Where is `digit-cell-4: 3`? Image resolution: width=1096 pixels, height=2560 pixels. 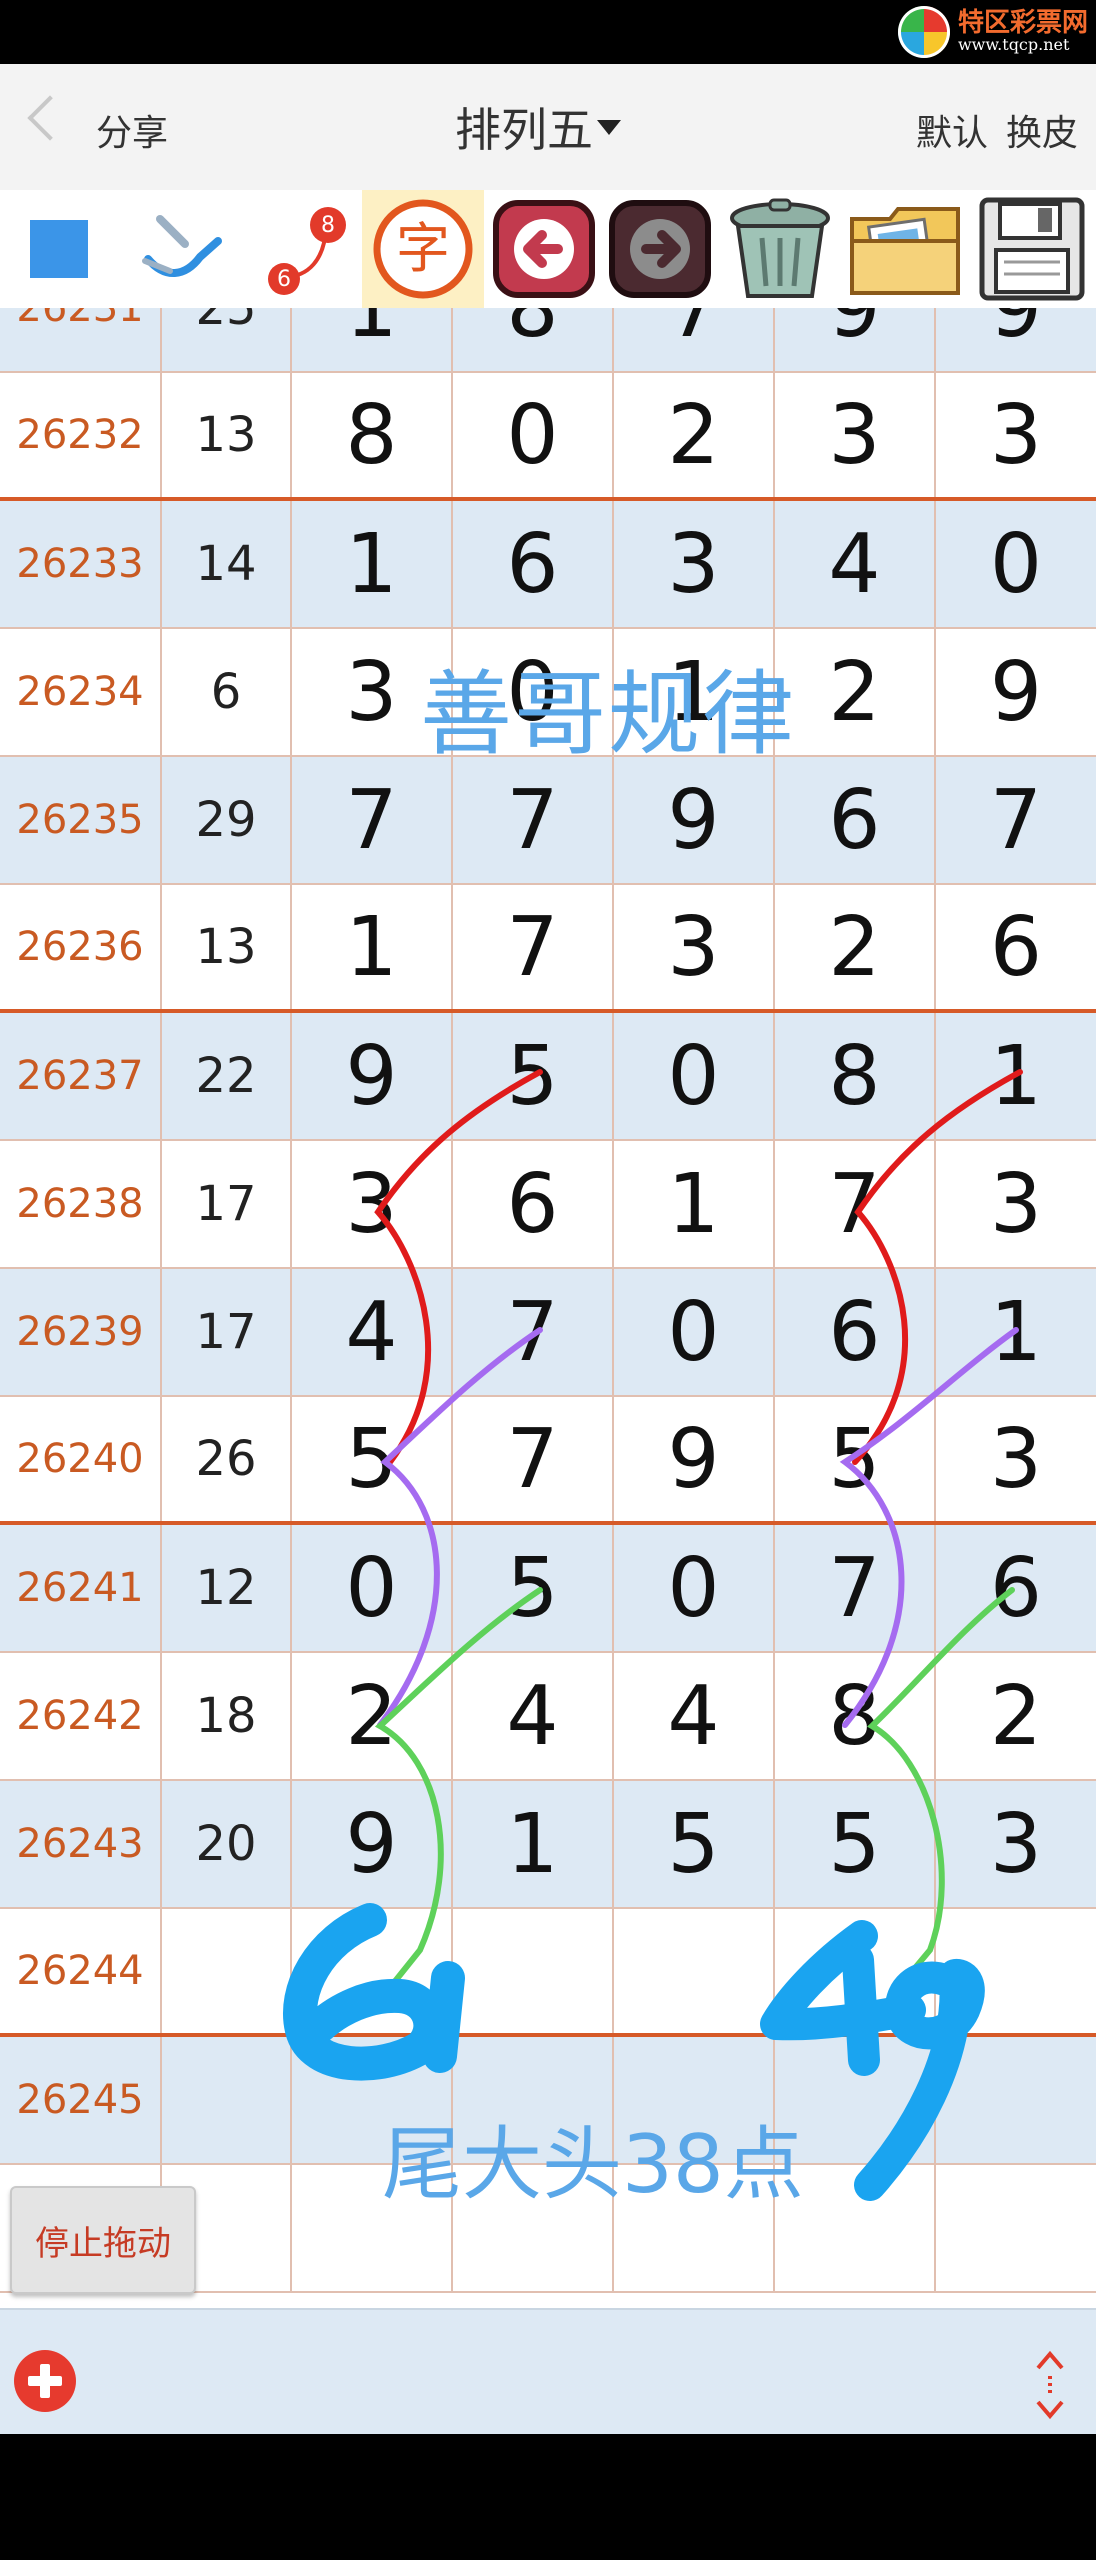
digit-cell-4: 3 is located at coordinates (855, 435).